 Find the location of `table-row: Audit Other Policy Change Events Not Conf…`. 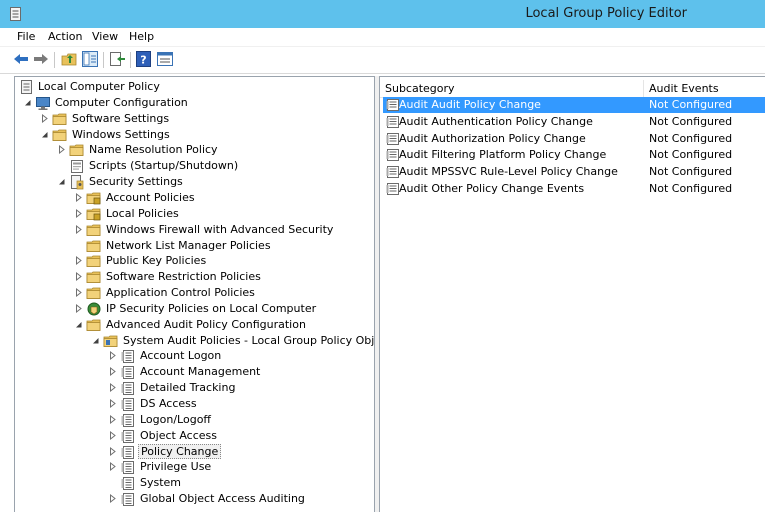

table-row: Audit Other Policy Change Events Not Conf… is located at coordinates (574, 189).